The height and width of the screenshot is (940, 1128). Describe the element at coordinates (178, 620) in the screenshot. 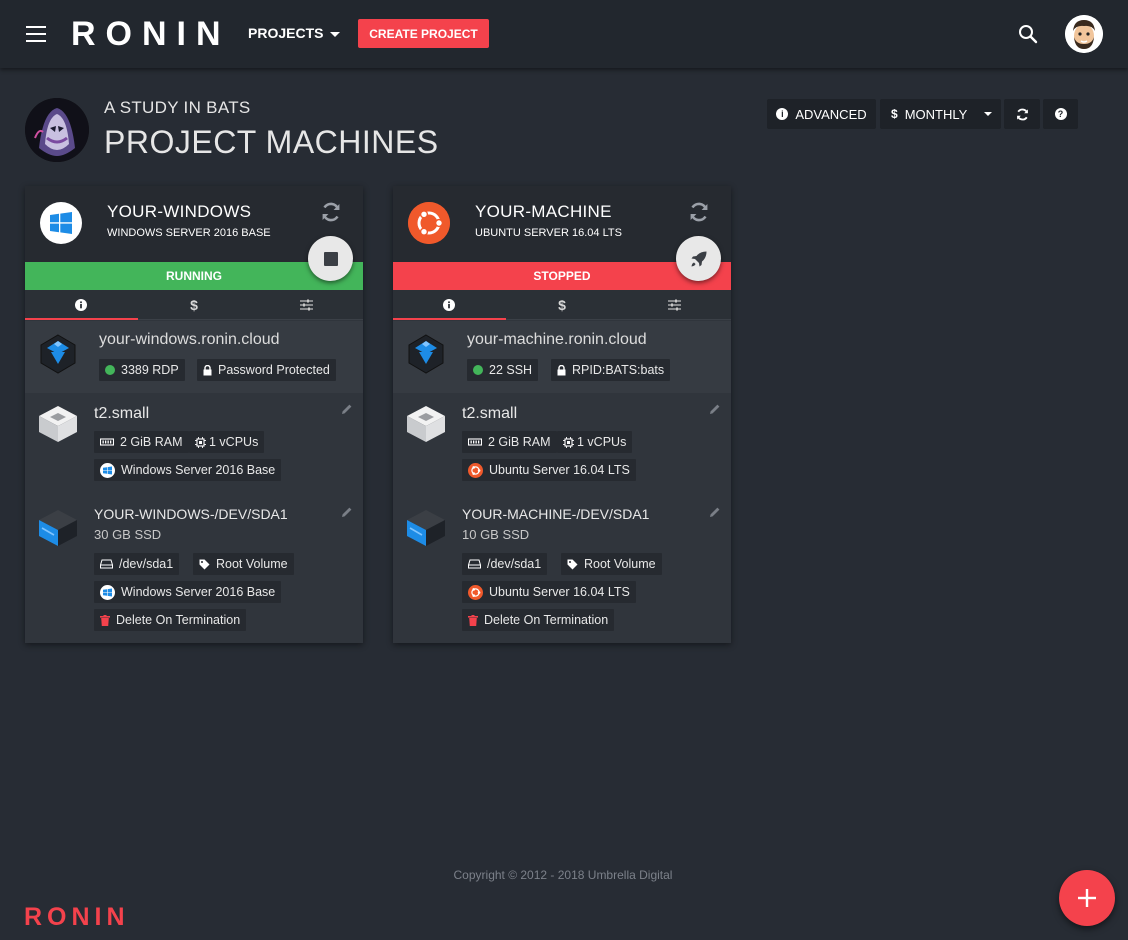

I see `termination-label: Delete On Termination` at that location.